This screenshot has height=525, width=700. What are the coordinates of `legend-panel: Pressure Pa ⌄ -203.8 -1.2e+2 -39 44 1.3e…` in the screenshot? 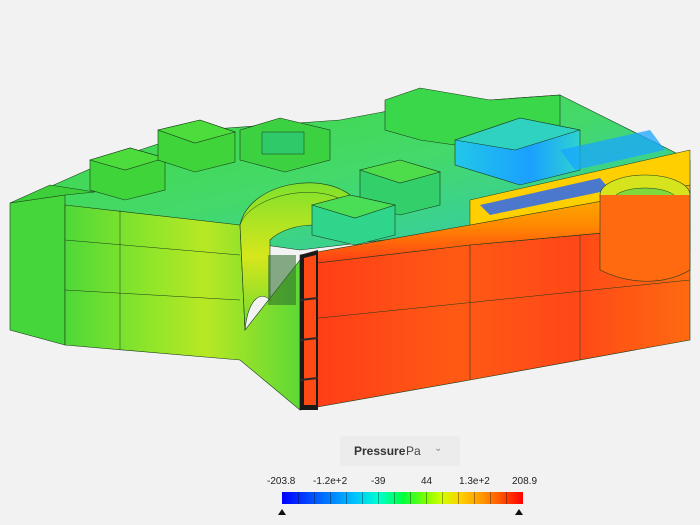 It's located at (402, 479).